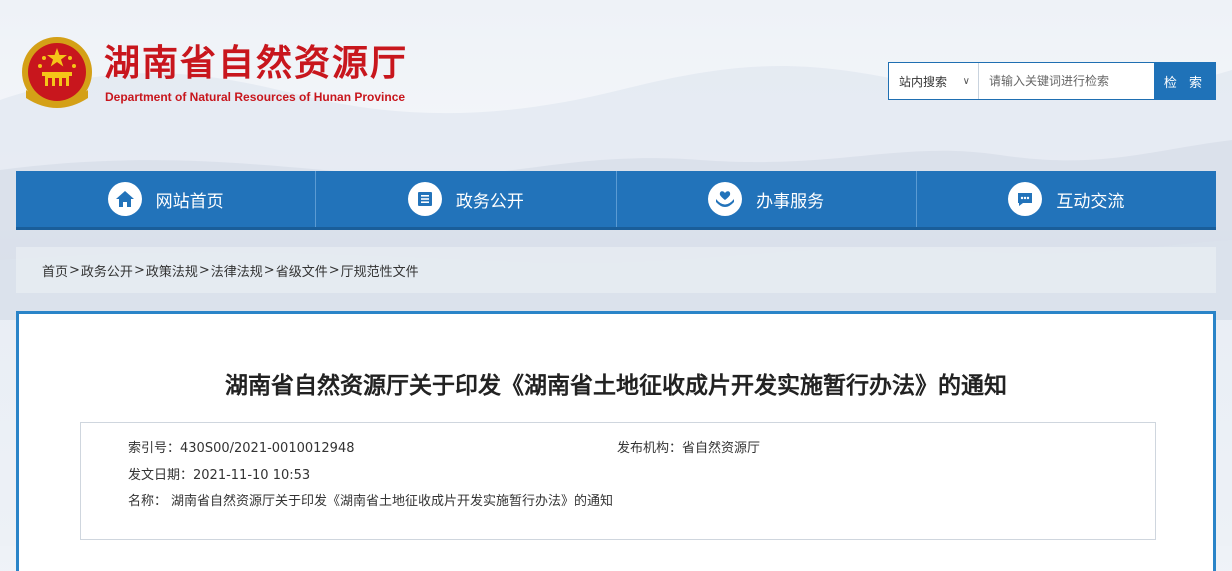 The height and width of the screenshot is (571, 1232). What do you see at coordinates (124, 199) in the screenshot?
I see `home-icon` at bounding box center [124, 199].